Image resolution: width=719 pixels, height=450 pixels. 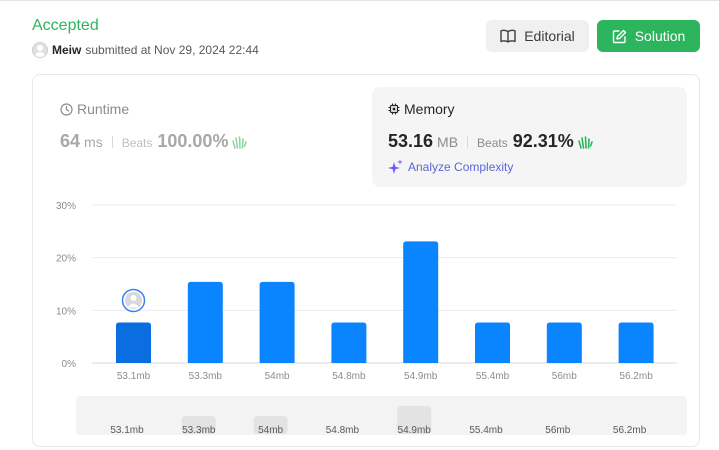 What do you see at coordinates (461, 166) in the screenshot?
I see `analyze-complexity-label: Analyze Complexity` at bounding box center [461, 166].